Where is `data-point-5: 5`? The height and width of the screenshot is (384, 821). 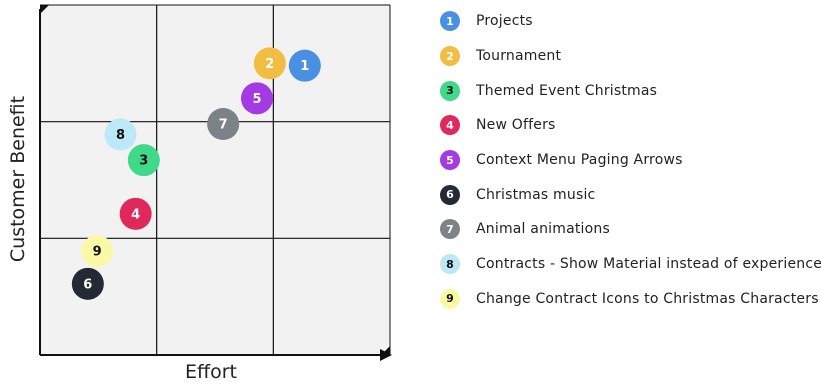
data-point-5: 5 is located at coordinates (257, 98).